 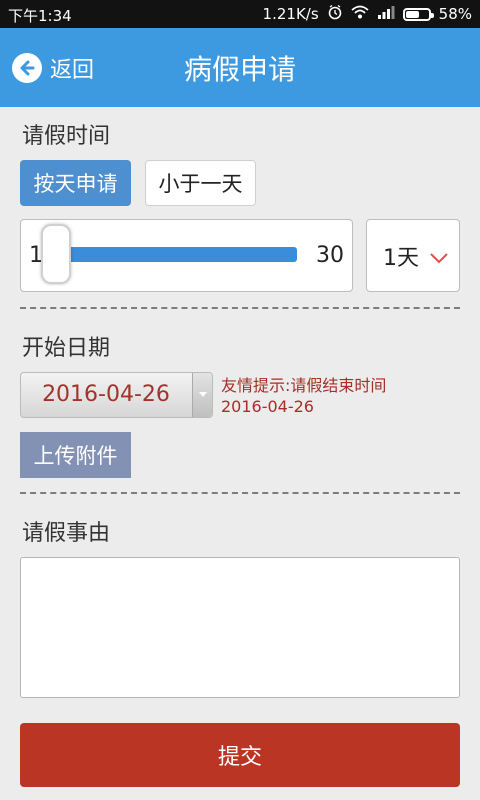 What do you see at coordinates (335, 14) in the screenshot?
I see `alarm-icon` at bounding box center [335, 14].